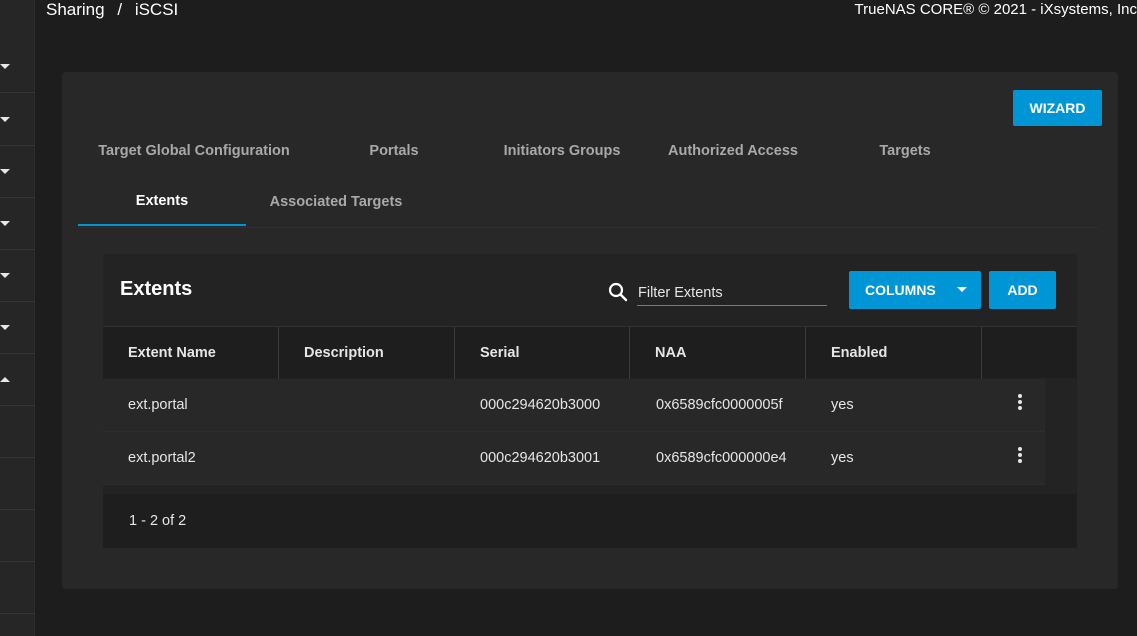 The width and height of the screenshot is (1137, 636). I want to click on tab-initiators-groups: Initiators Groups, so click(562, 151).